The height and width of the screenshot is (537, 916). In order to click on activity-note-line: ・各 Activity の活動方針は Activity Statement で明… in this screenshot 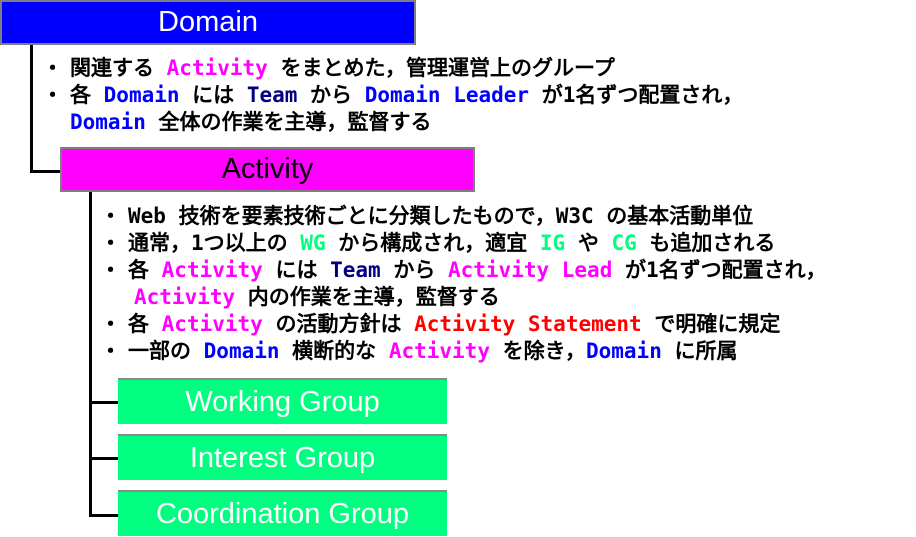, I will do `click(463, 324)`.